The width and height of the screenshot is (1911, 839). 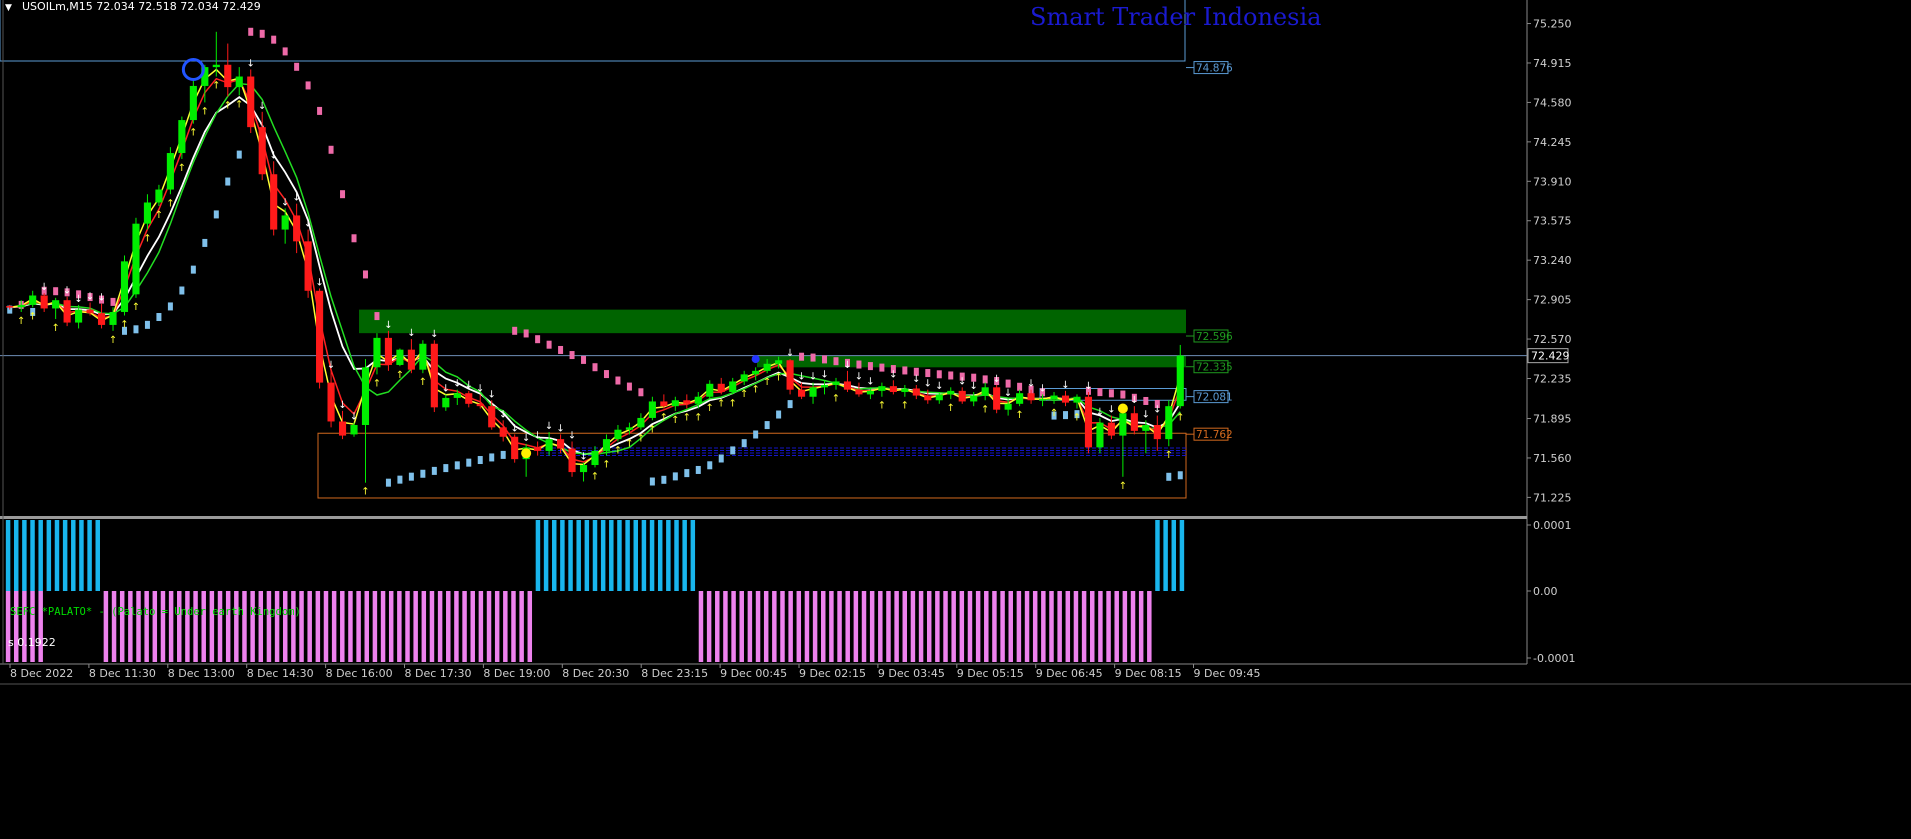 I want to click on sub-tick-label: 0.00, so click(x=1545, y=591).